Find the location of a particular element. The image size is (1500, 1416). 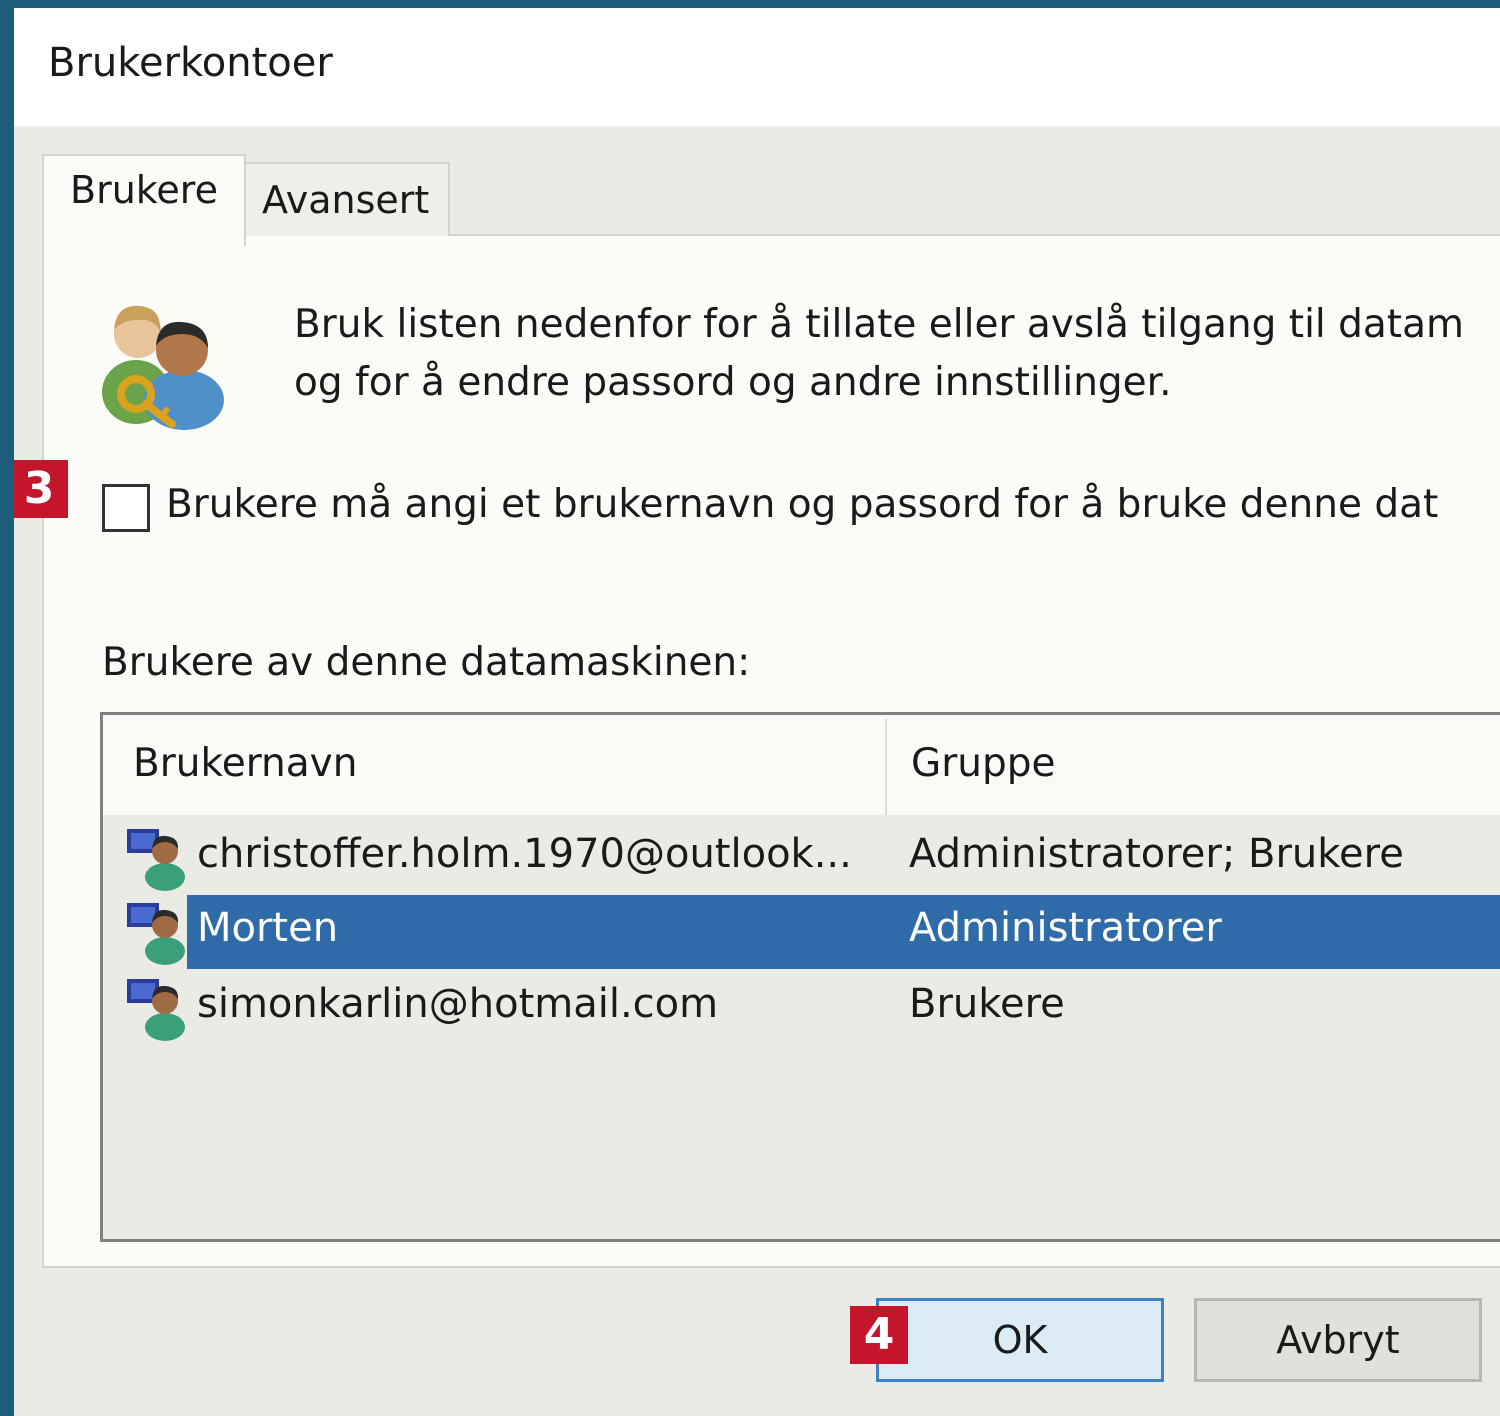

require-login-checkbox is located at coordinates (126, 508).